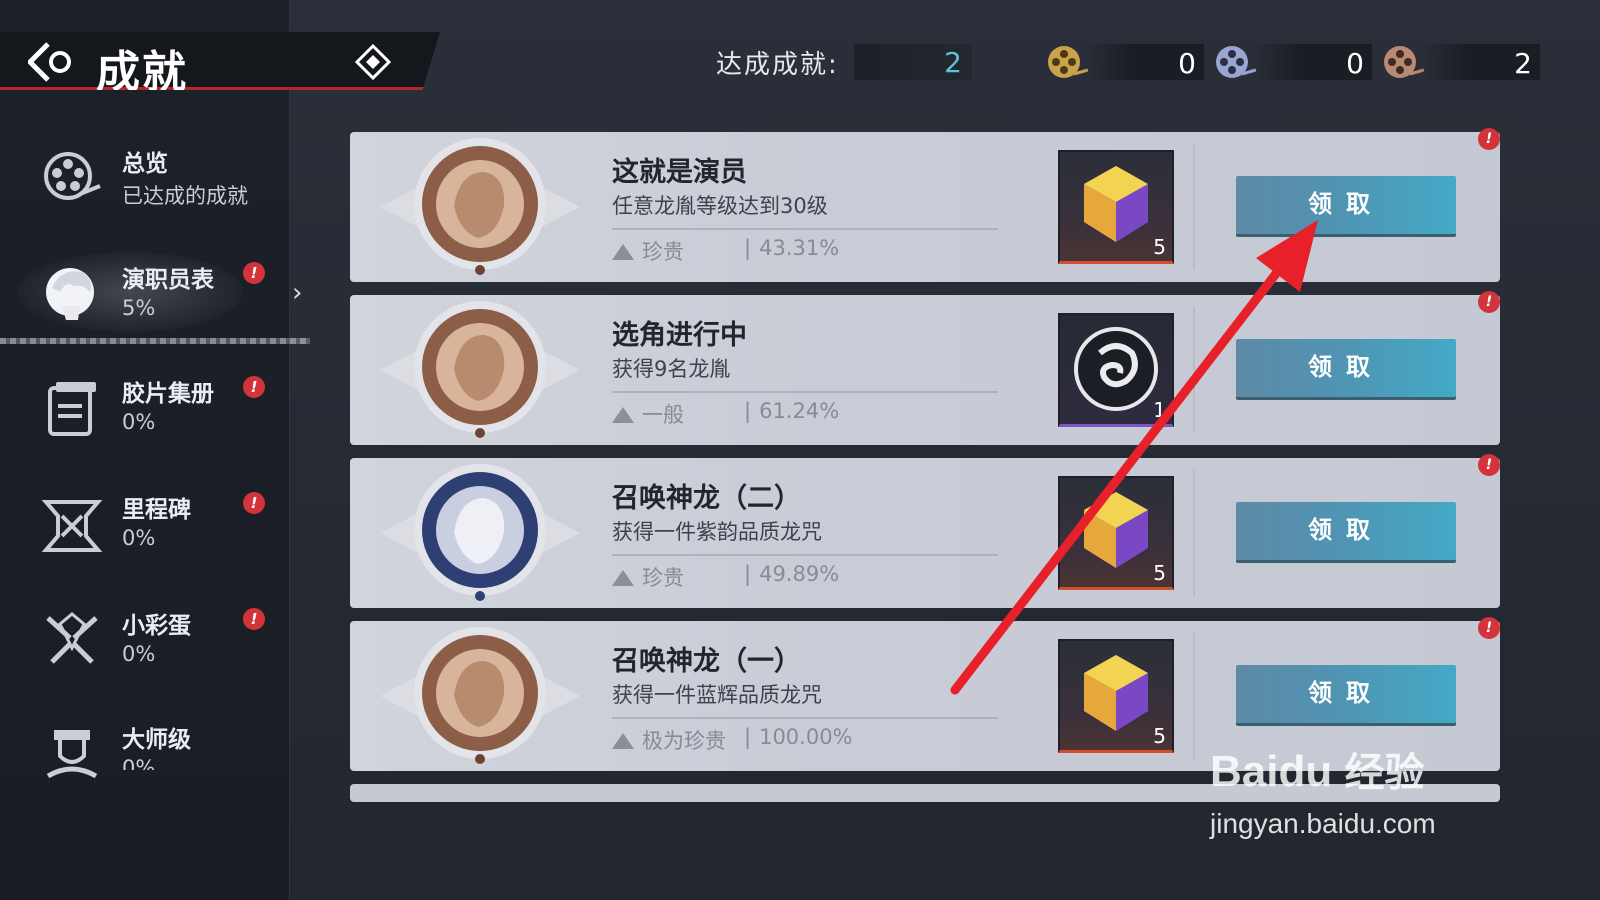  What do you see at coordinates (145, 524) in the screenshot?
I see `sidebar-item-milestone: 里程碑 0% !` at bounding box center [145, 524].